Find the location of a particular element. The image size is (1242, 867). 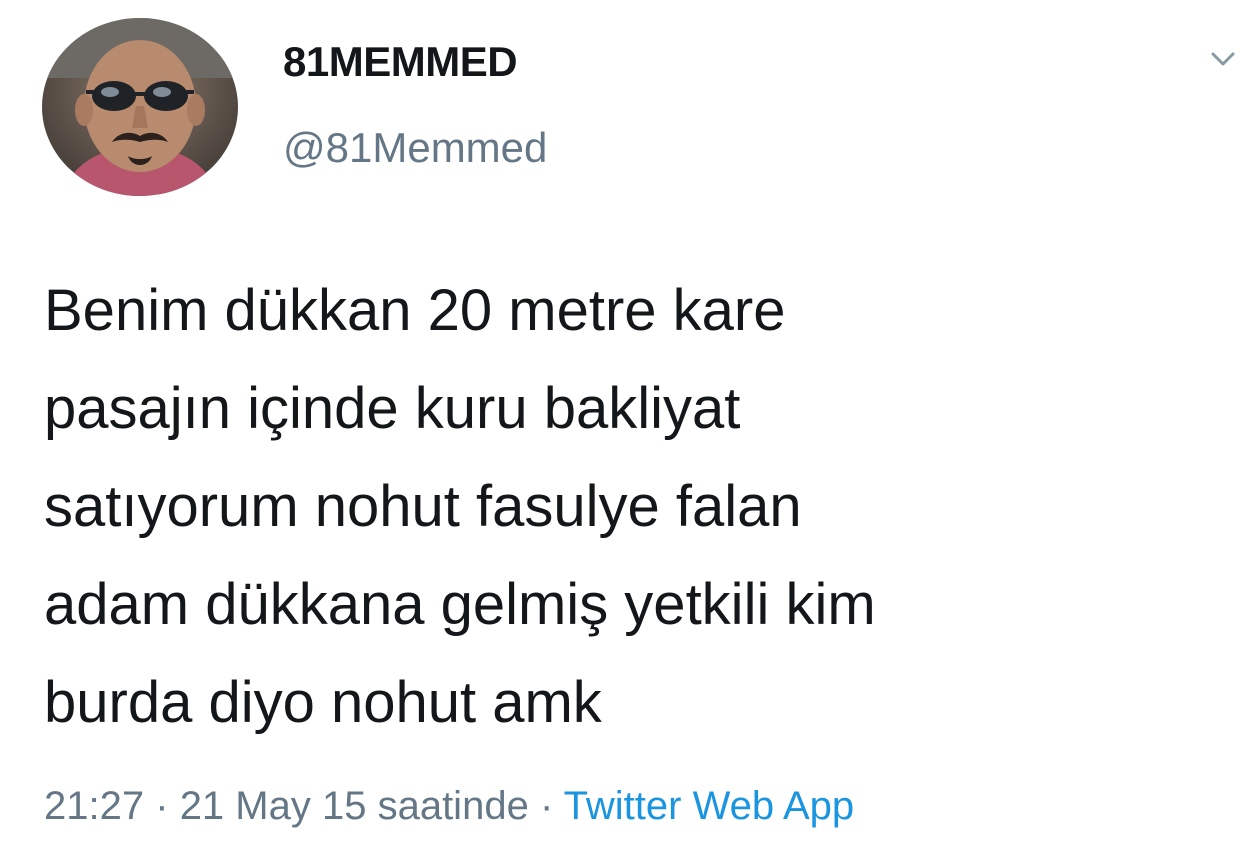

author-handle: @81Memmed is located at coordinates (415, 147).